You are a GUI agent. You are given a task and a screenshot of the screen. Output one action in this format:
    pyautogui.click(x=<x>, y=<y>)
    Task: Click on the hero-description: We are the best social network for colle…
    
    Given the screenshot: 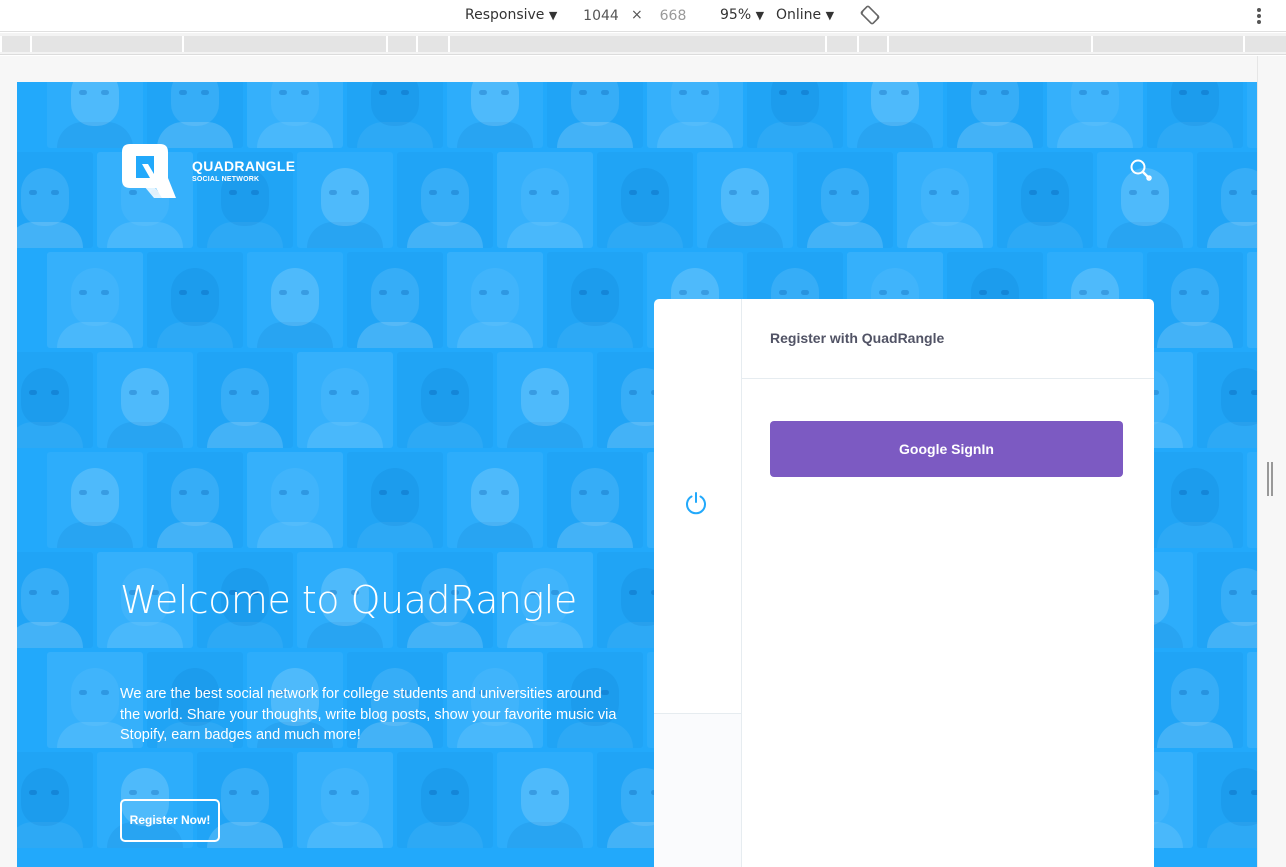 What is the action you would take?
    pyautogui.click(x=368, y=714)
    